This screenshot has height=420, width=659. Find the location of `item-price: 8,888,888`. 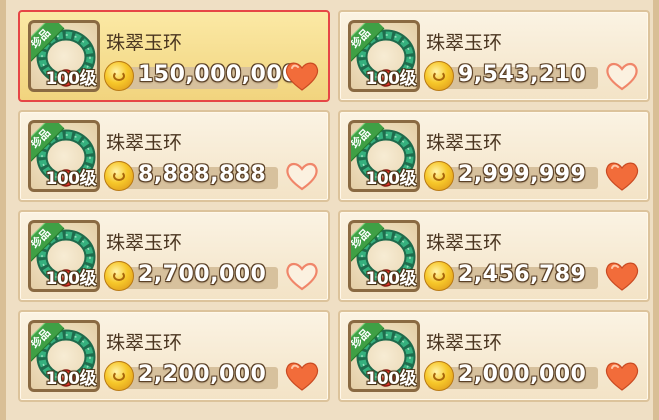

item-price: 8,888,888 is located at coordinates (202, 174).